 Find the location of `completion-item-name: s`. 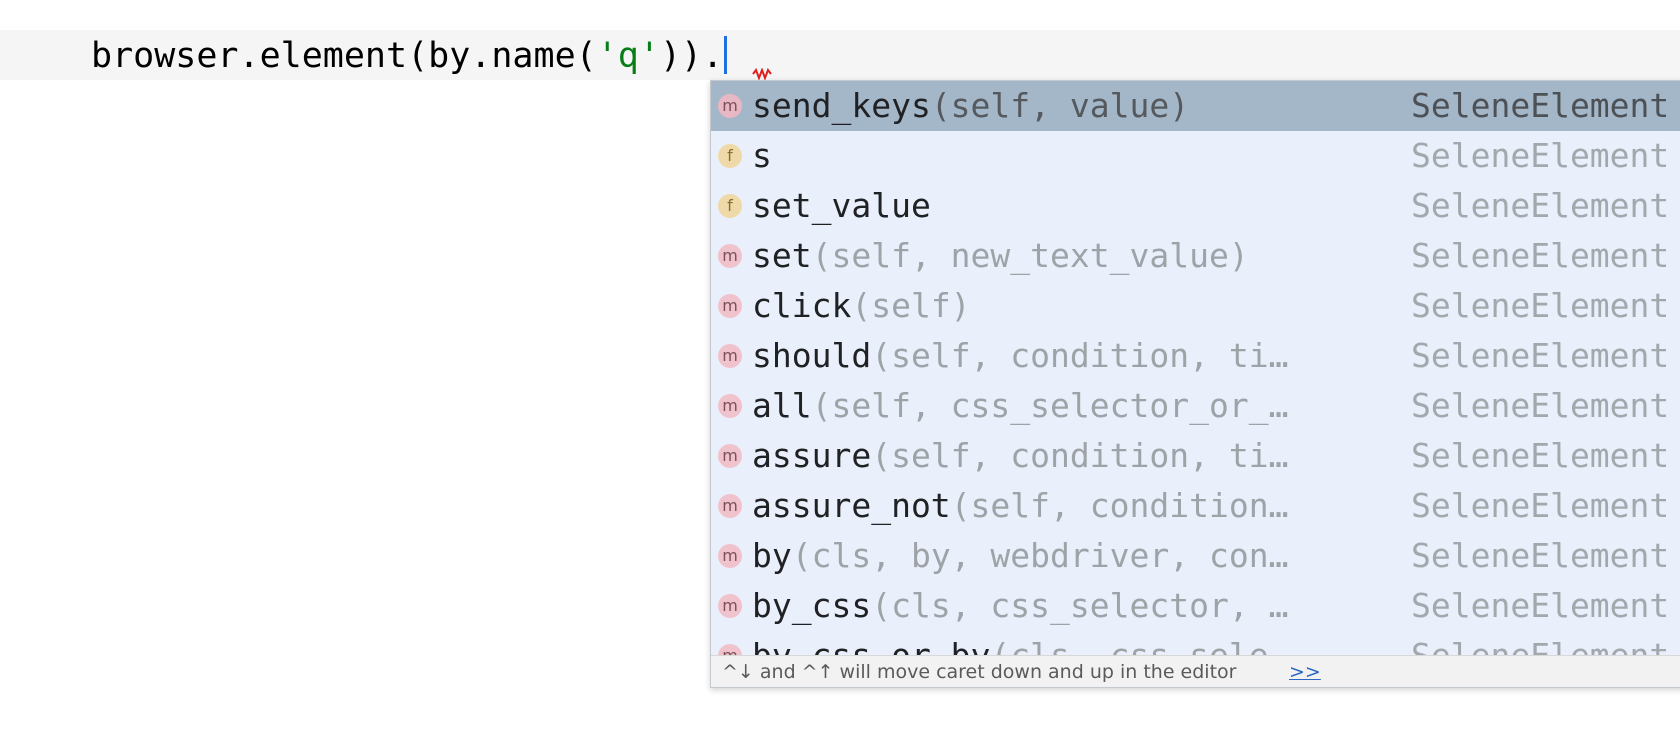

completion-item-name: s is located at coordinates (762, 155).